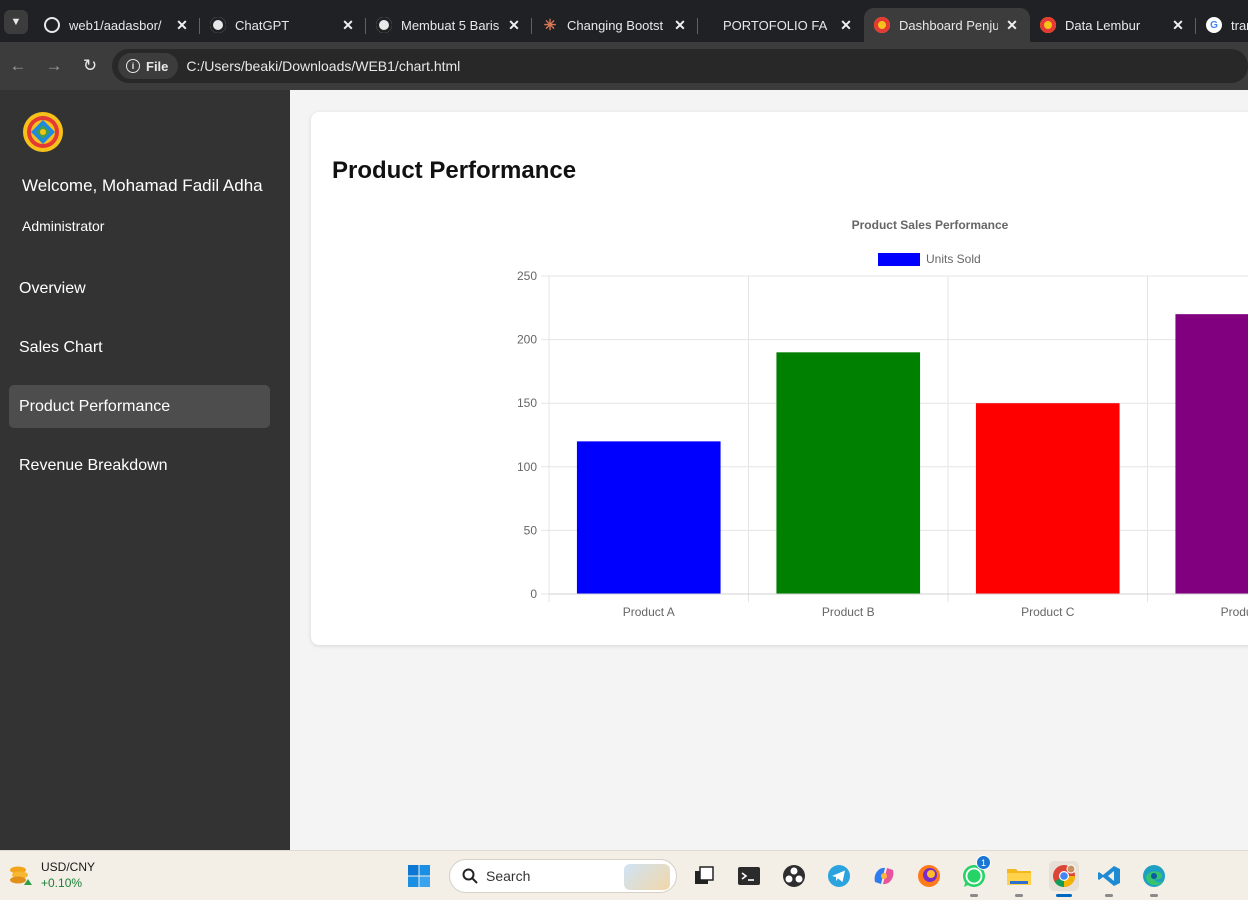 Image resolution: width=1248 pixels, height=900 pixels. Describe the element at coordinates (157, 66) in the screenshot. I see `site-info-label: File` at that location.